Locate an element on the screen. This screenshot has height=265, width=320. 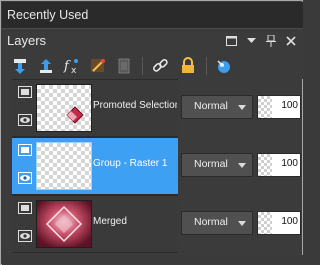
layer-row-merged: Merged is located at coordinates (95, 224).